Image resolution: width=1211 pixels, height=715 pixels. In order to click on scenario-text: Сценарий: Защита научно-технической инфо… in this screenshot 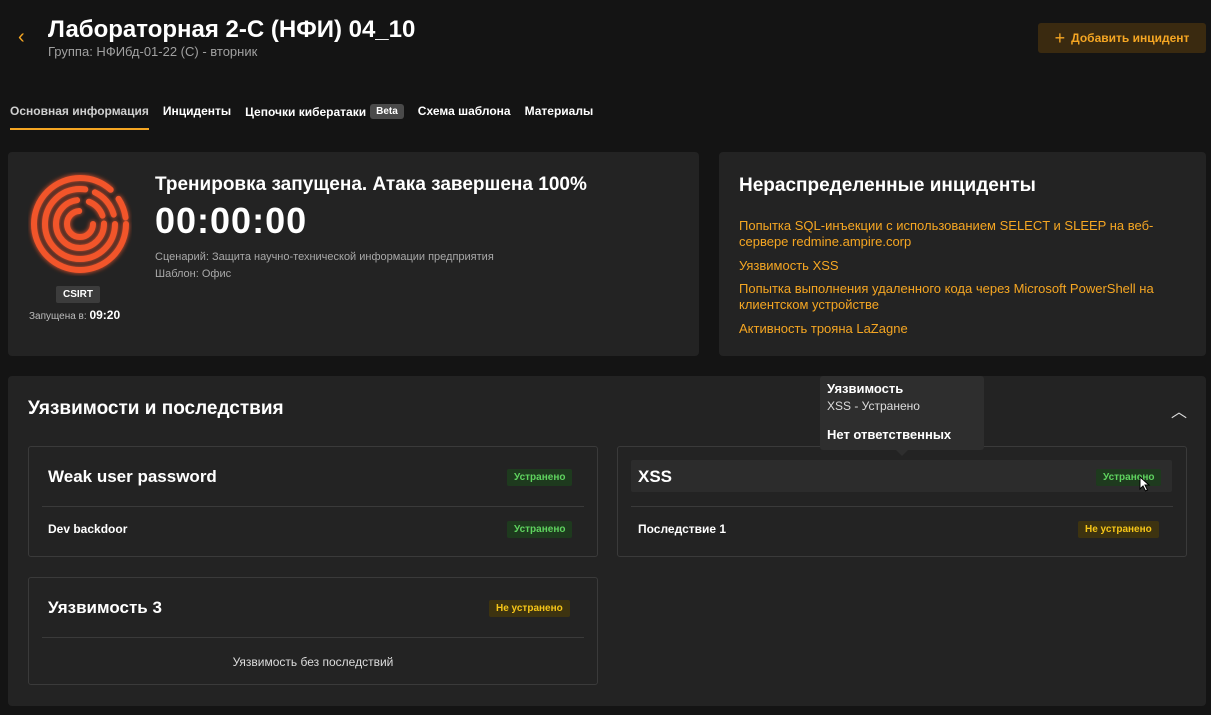, I will do `click(324, 257)`.